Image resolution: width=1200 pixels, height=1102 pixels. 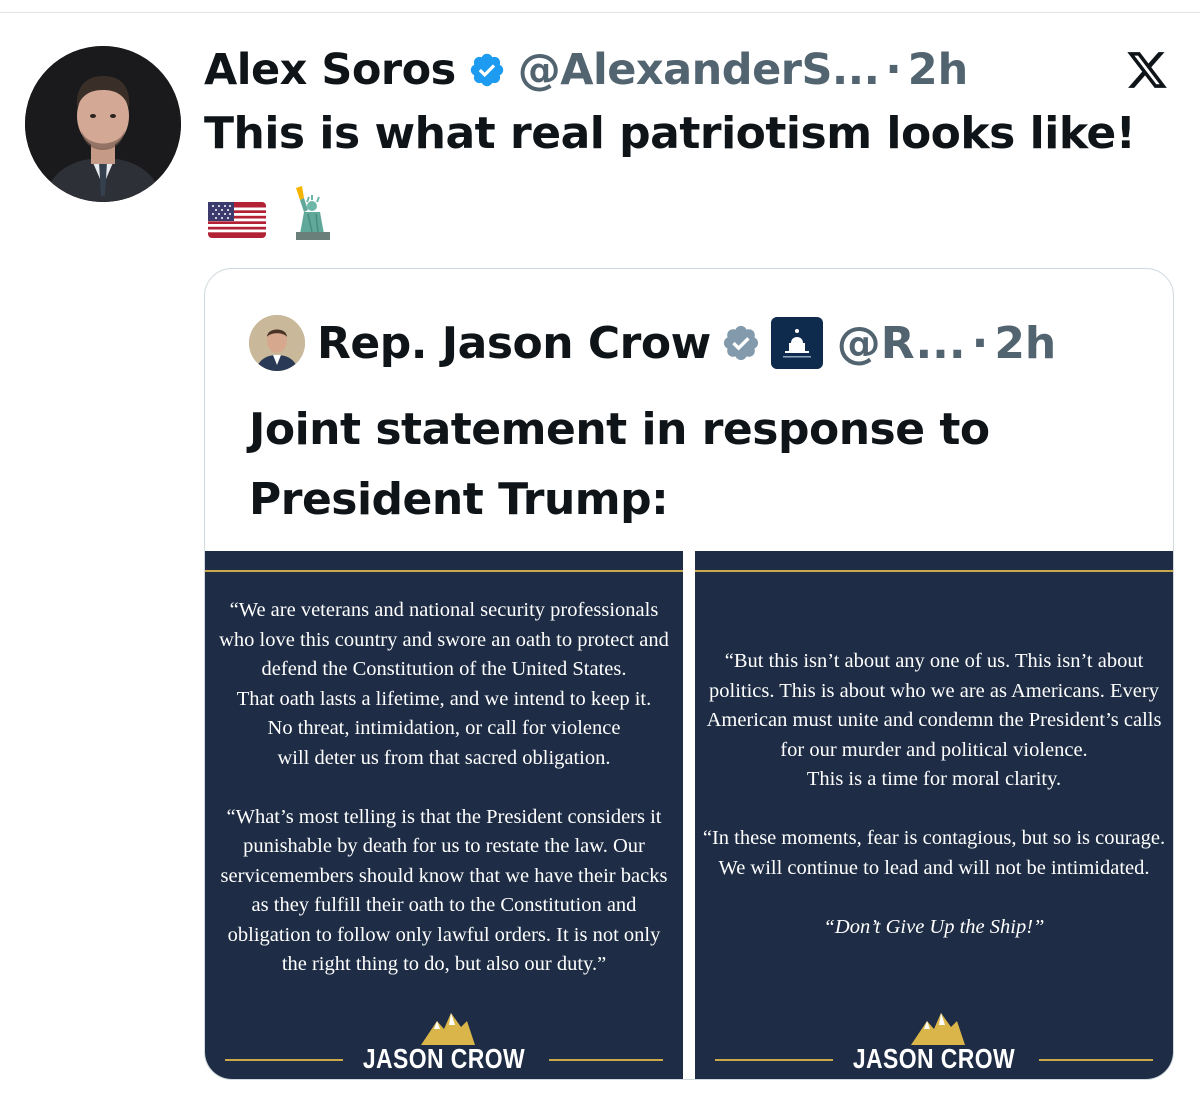 What do you see at coordinates (237, 220) in the screenshot?
I see `us-flag-emoji` at bounding box center [237, 220].